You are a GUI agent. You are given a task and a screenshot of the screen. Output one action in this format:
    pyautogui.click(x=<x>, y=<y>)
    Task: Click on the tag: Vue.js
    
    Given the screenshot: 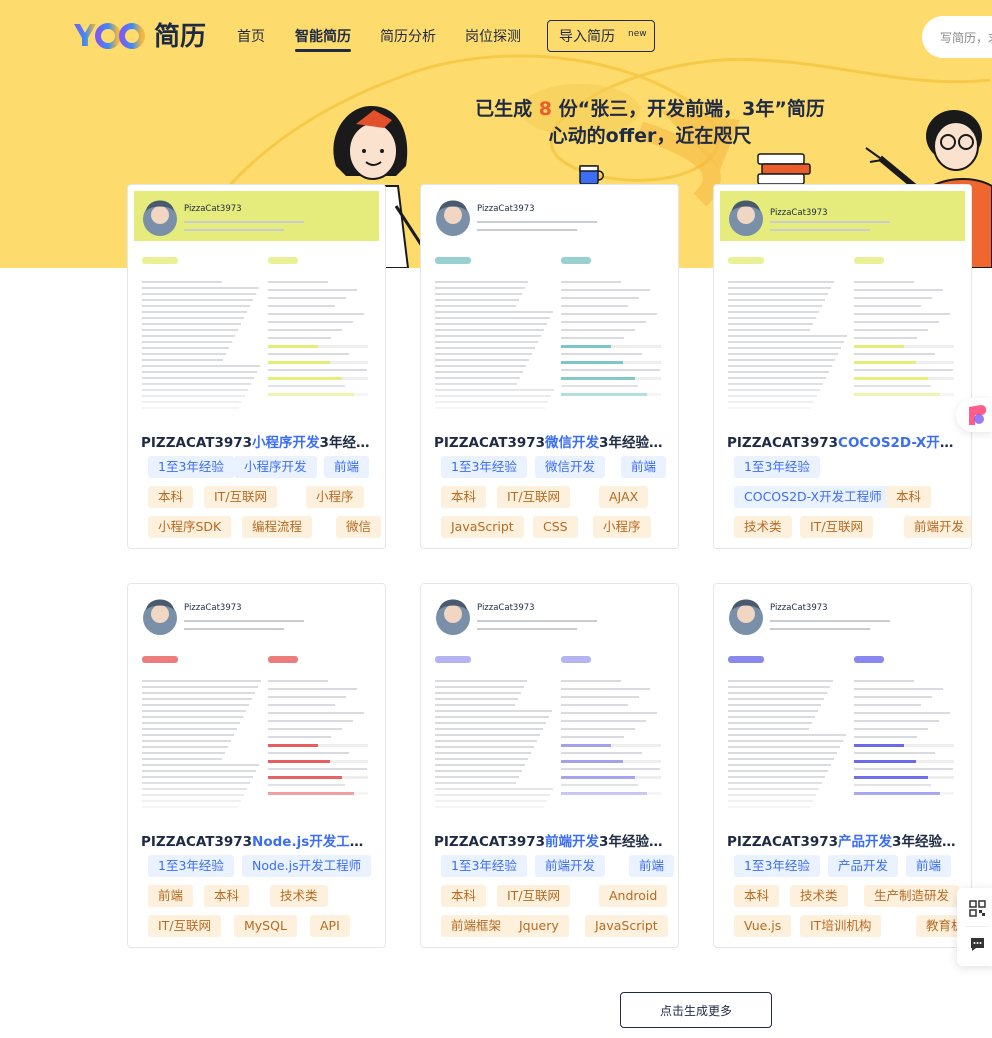 What is the action you would take?
    pyautogui.click(x=763, y=926)
    